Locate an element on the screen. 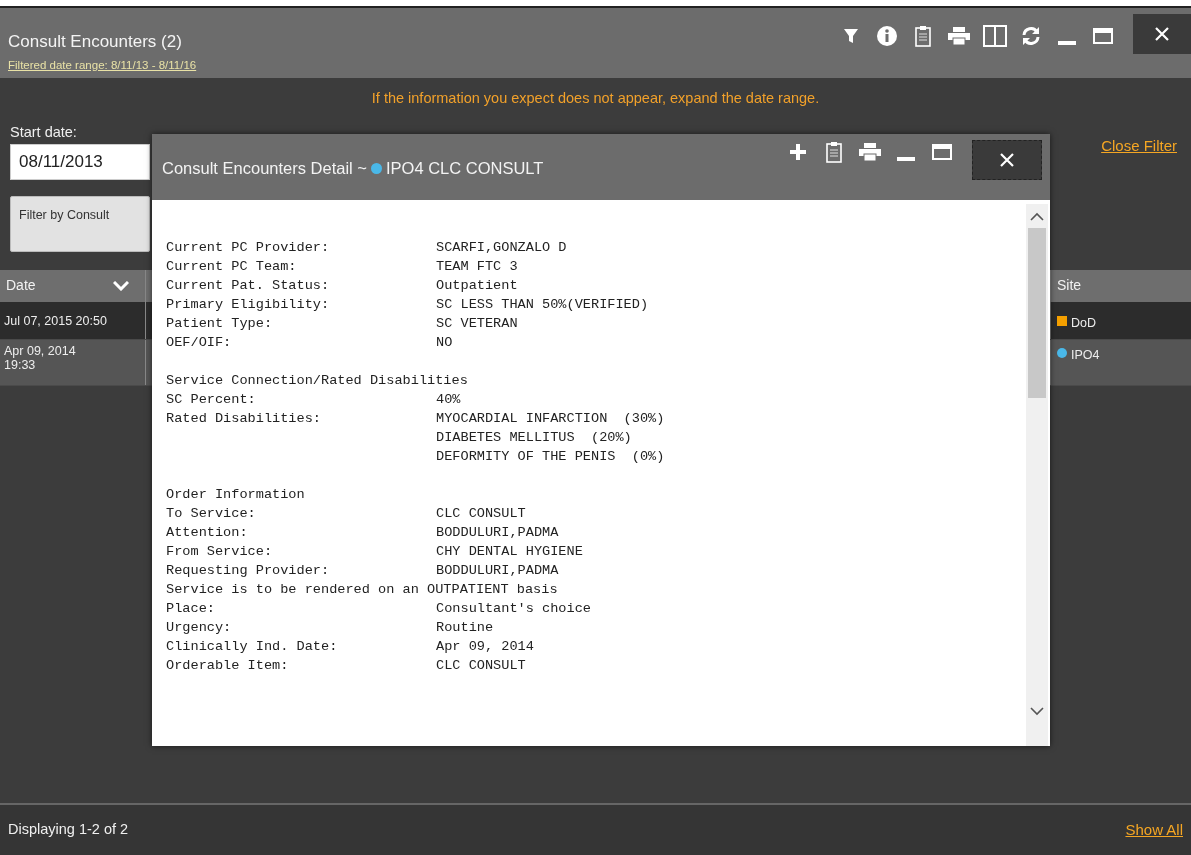 The image size is (1191, 855). columns-button is located at coordinates (995, 36).